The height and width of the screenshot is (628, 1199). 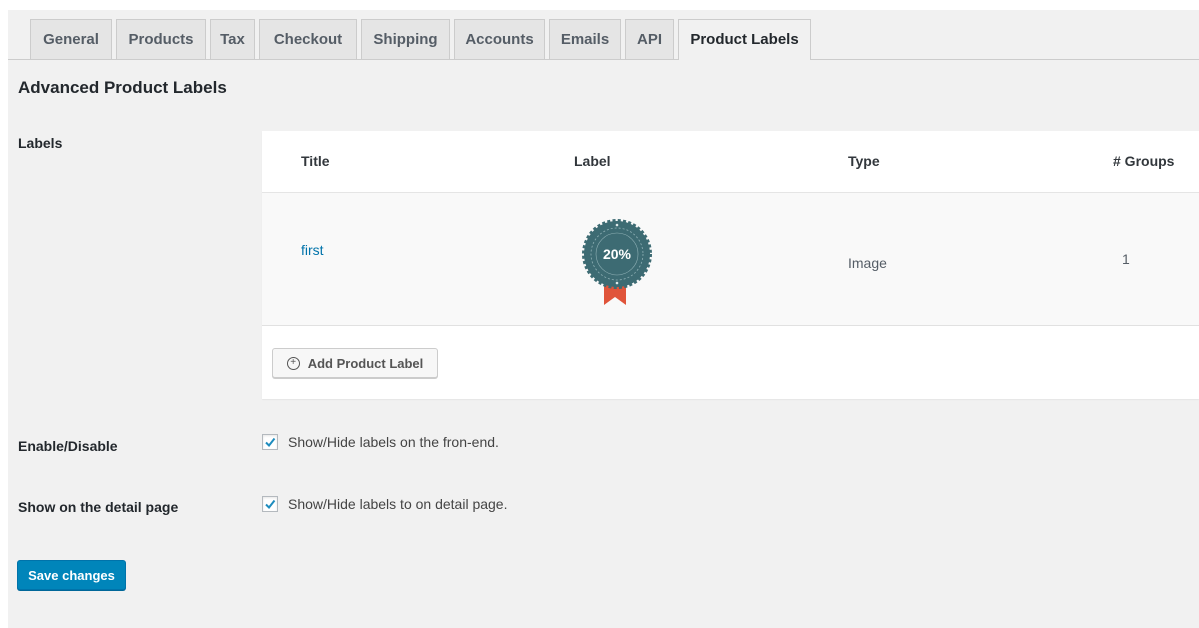 What do you see at coordinates (397, 504) in the screenshot?
I see `detail-checkbox-label: Show/Hide labels to on detail page.` at bounding box center [397, 504].